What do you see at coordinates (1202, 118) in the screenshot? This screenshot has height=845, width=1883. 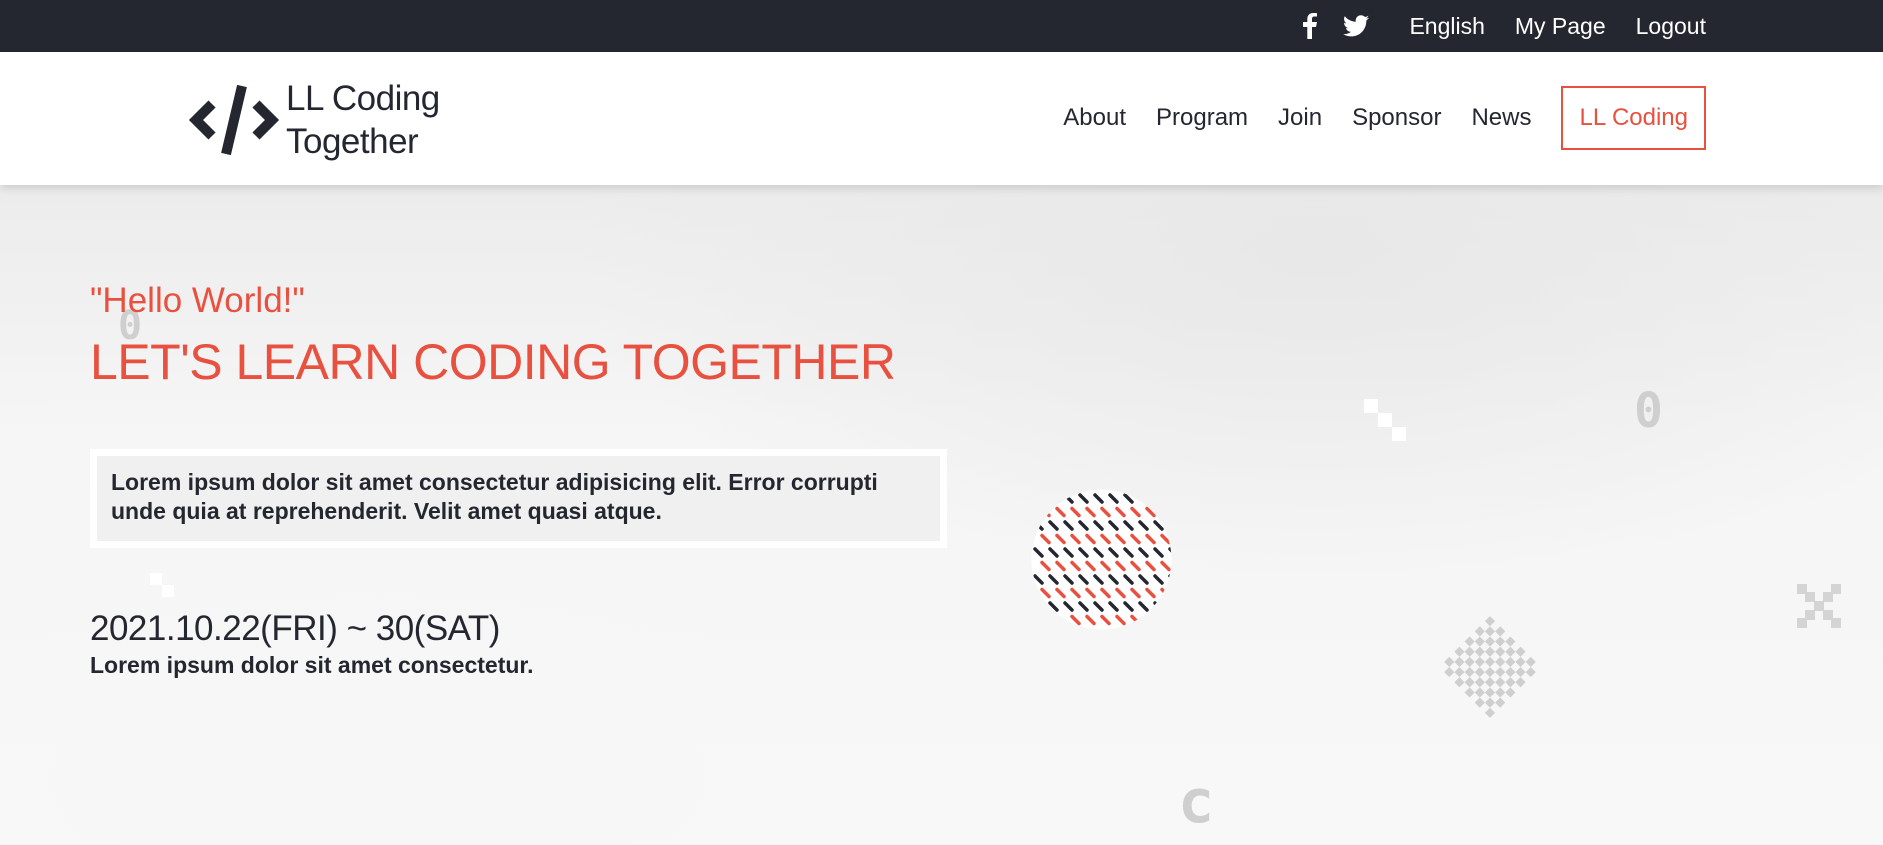 I see `nav-item-program: Program` at bounding box center [1202, 118].